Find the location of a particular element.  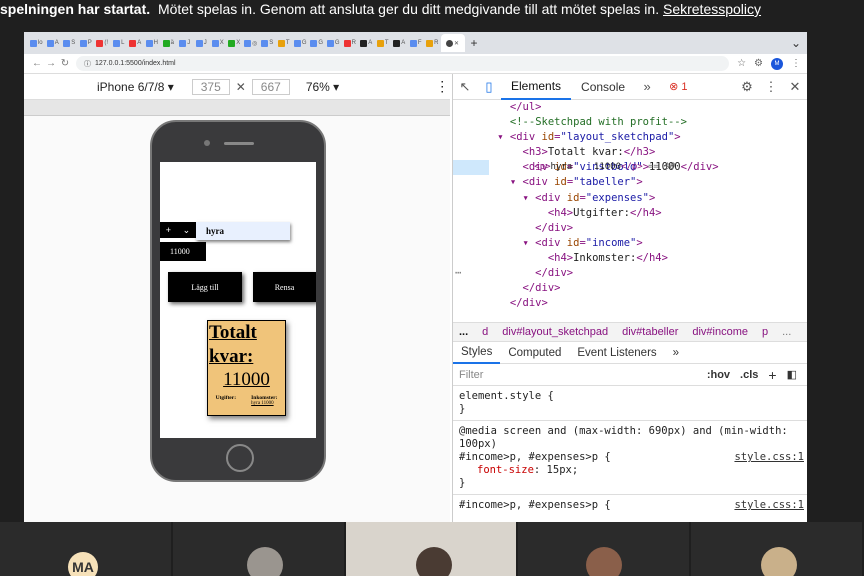

dom-node-line: <!--Sketchpad with profit--> is located at coordinates (630, 122).